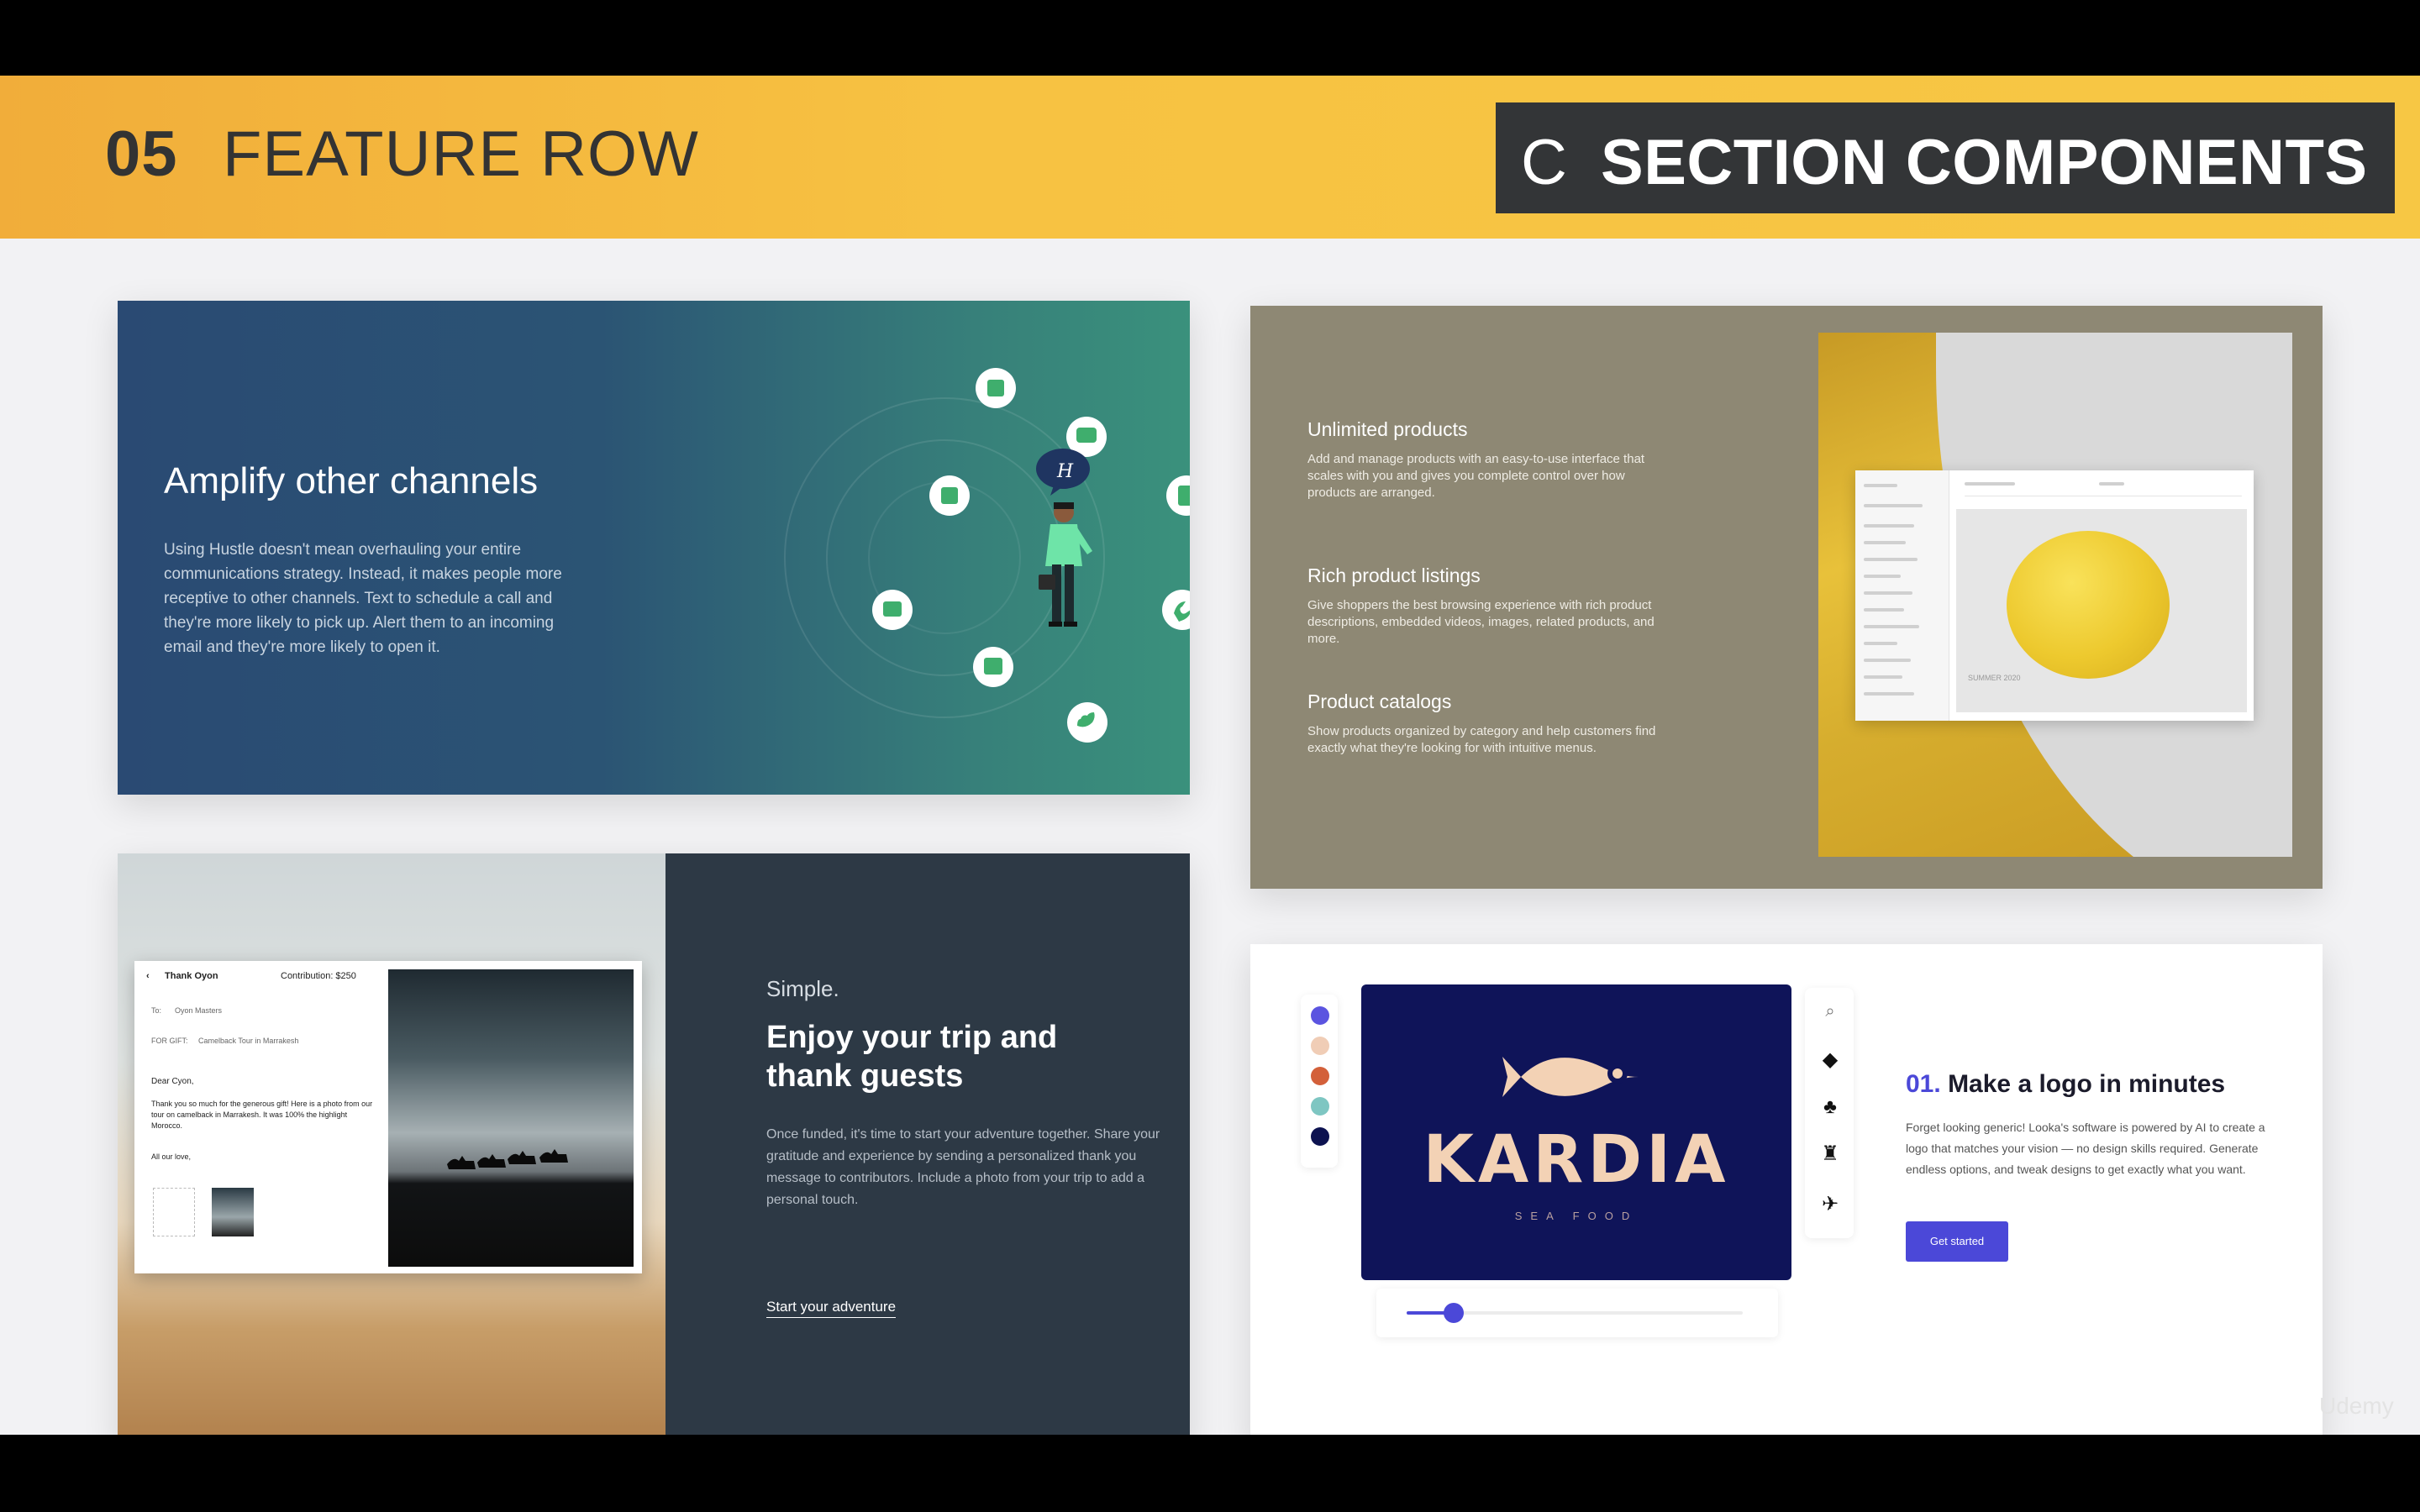 This screenshot has width=2420, height=1512. What do you see at coordinates (1454, 1313) in the screenshot?
I see `slider-thumb` at bounding box center [1454, 1313].